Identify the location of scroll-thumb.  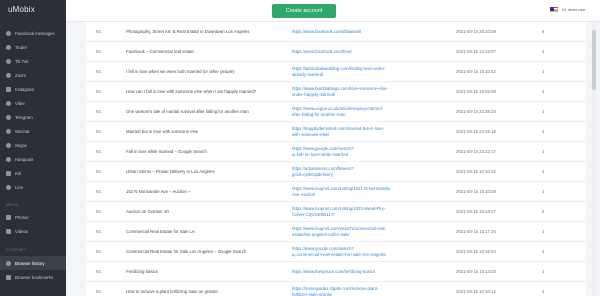
(594, 60).